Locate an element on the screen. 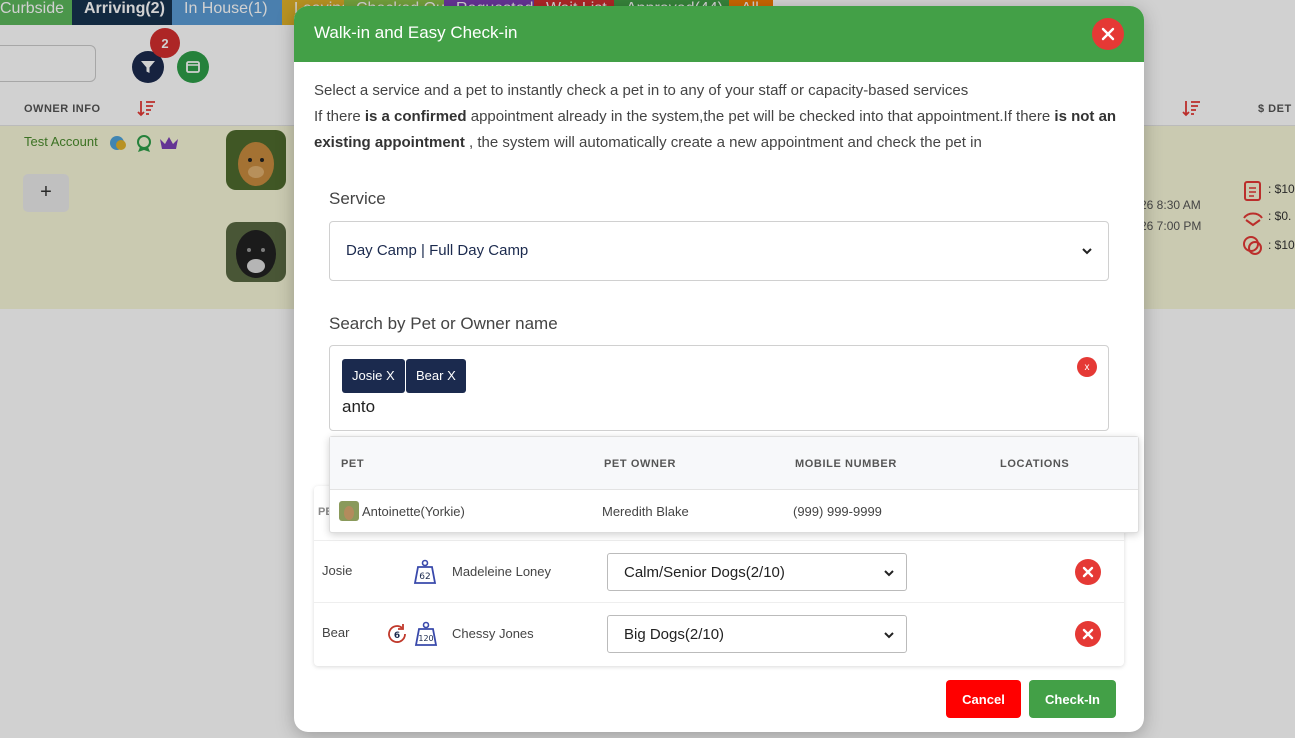  results-header: PET PET OWNER MOBILE NUMBER LOCATIONS is located at coordinates (734, 463).